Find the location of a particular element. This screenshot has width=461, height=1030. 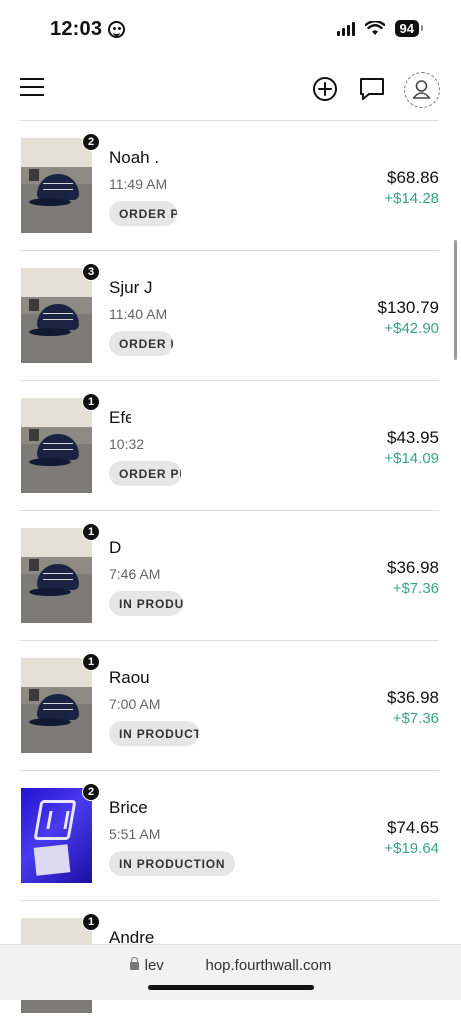

clock-text: 12:03 is located at coordinates (76, 29).